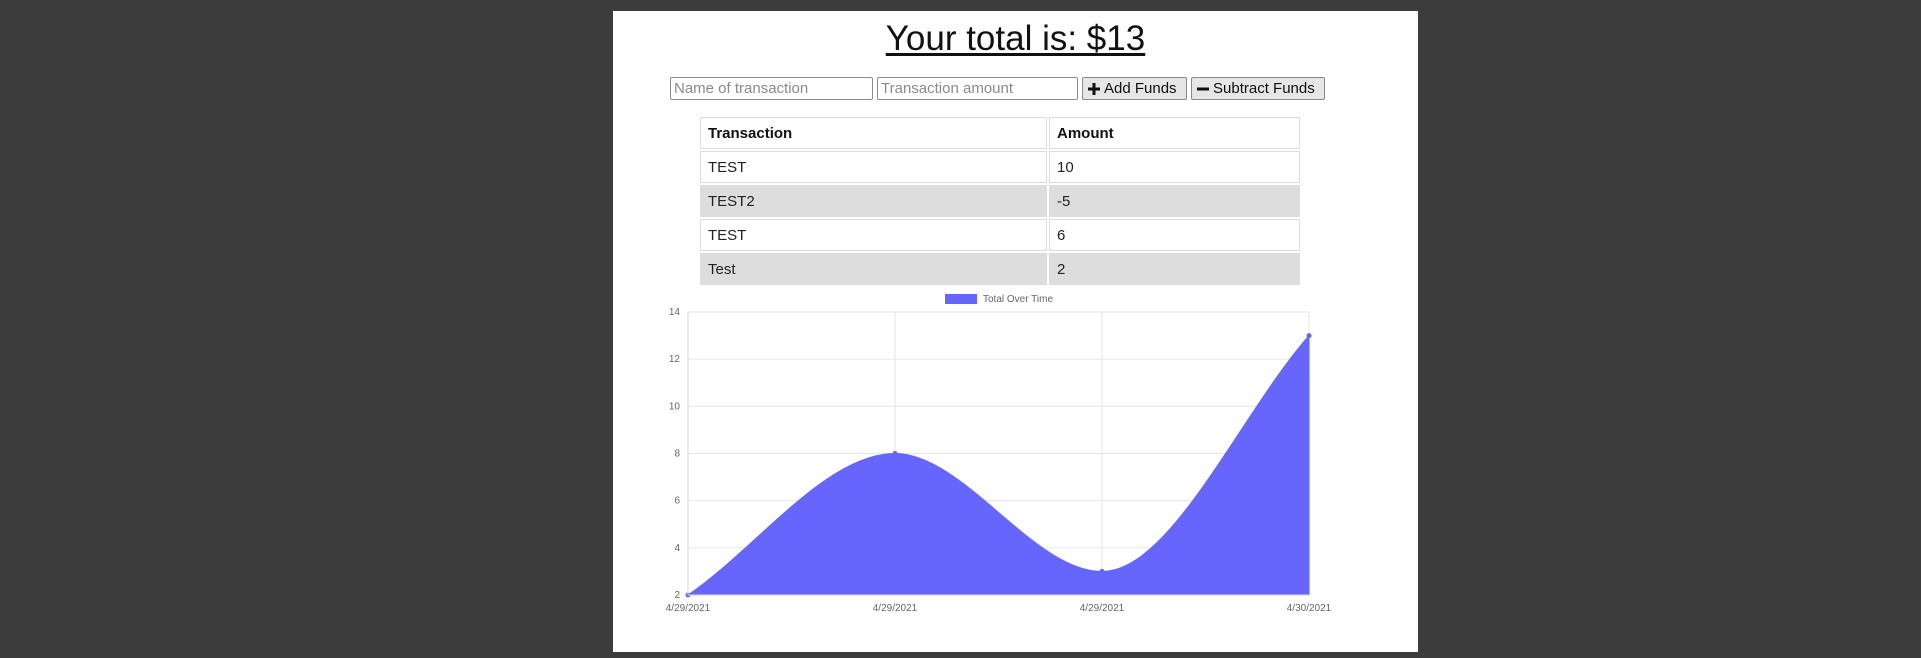  I want to click on legend-swatch, so click(961, 299).